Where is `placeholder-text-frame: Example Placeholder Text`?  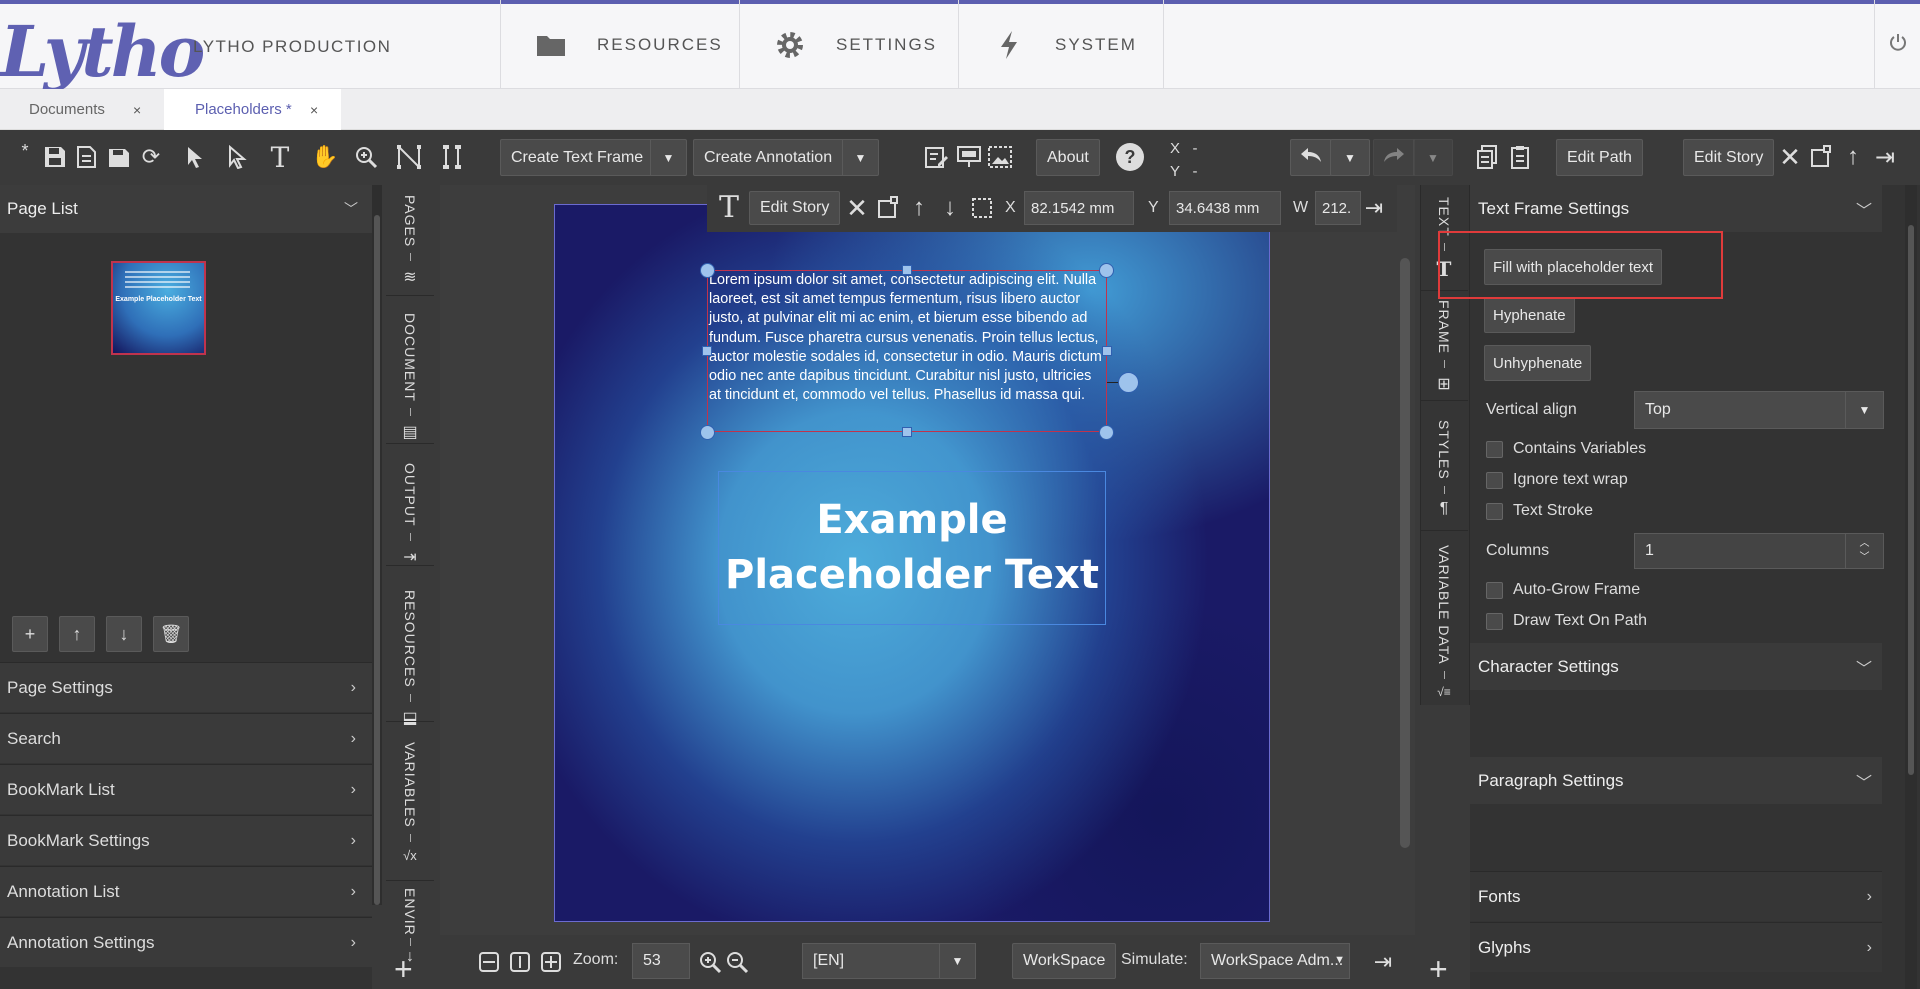 placeholder-text-frame: Example Placeholder Text is located at coordinates (912, 548).